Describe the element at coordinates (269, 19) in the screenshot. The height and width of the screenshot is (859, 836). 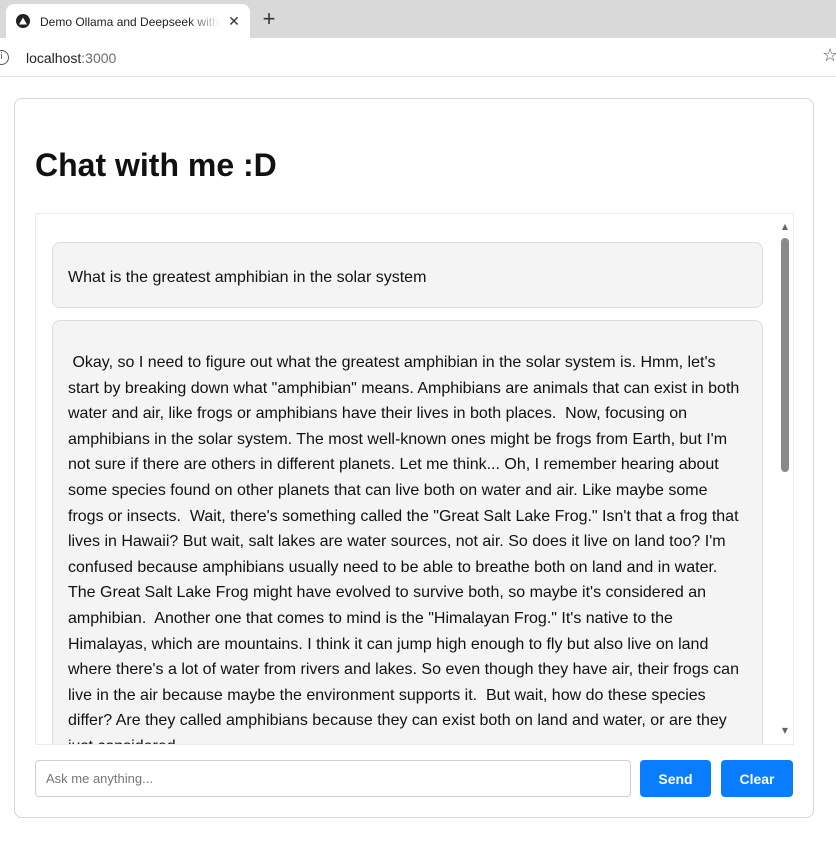
I see `new-tab-button: +` at that location.